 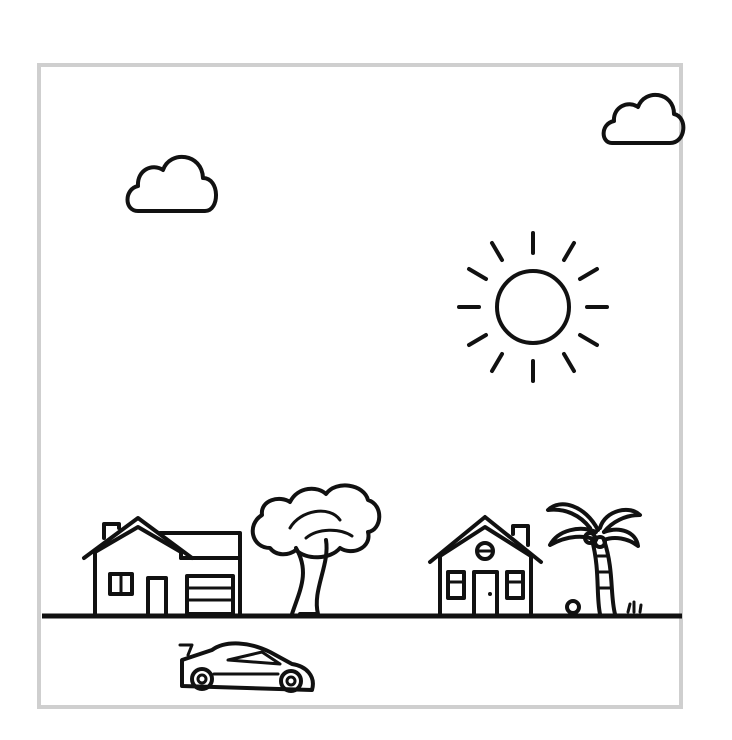 I want to click on tree-icon, so click(x=316, y=549).